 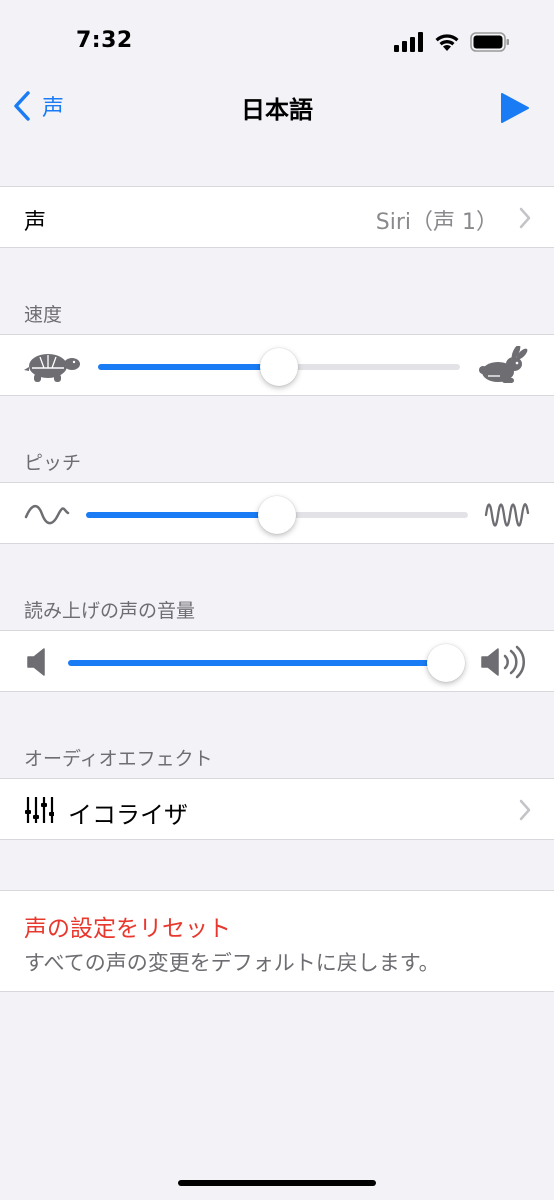 What do you see at coordinates (507, 515) in the screenshot?
I see `high-pitch-wave-icon` at bounding box center [507, 515].